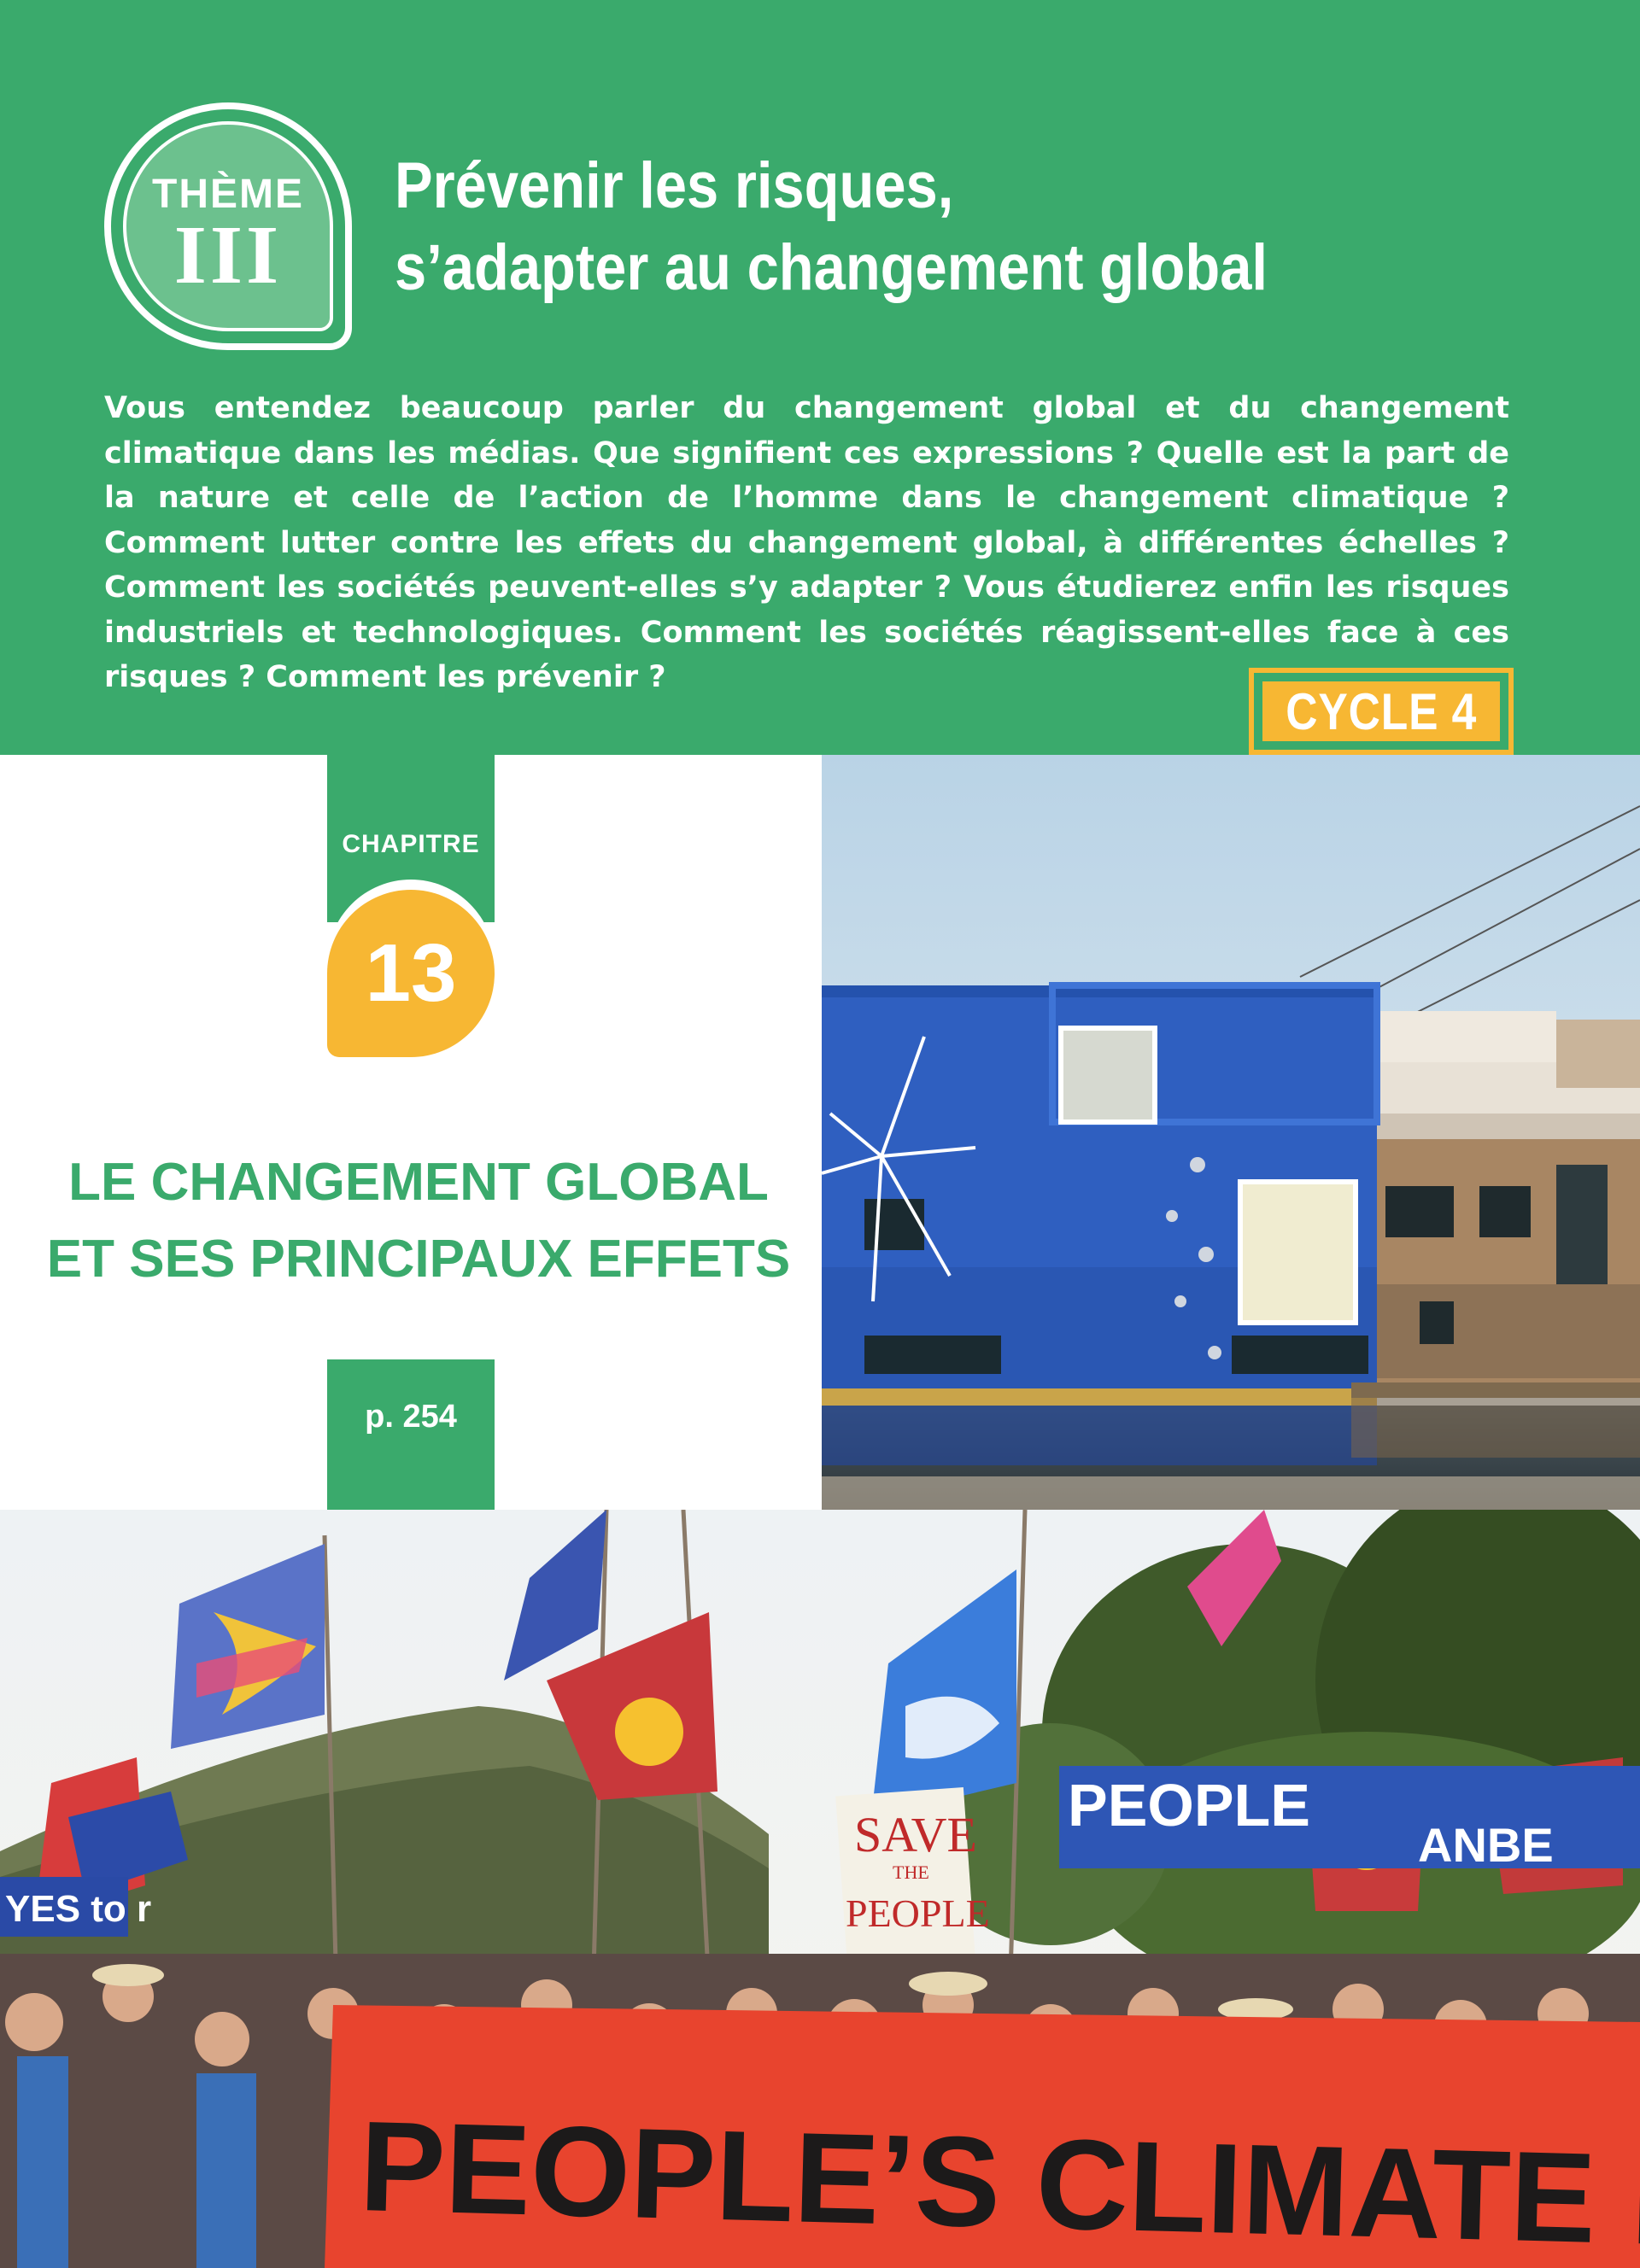 The width and height of the screenshot is (1640, 2268). I want to click on sign-anbe: ANBE, so click(1486, 1845).